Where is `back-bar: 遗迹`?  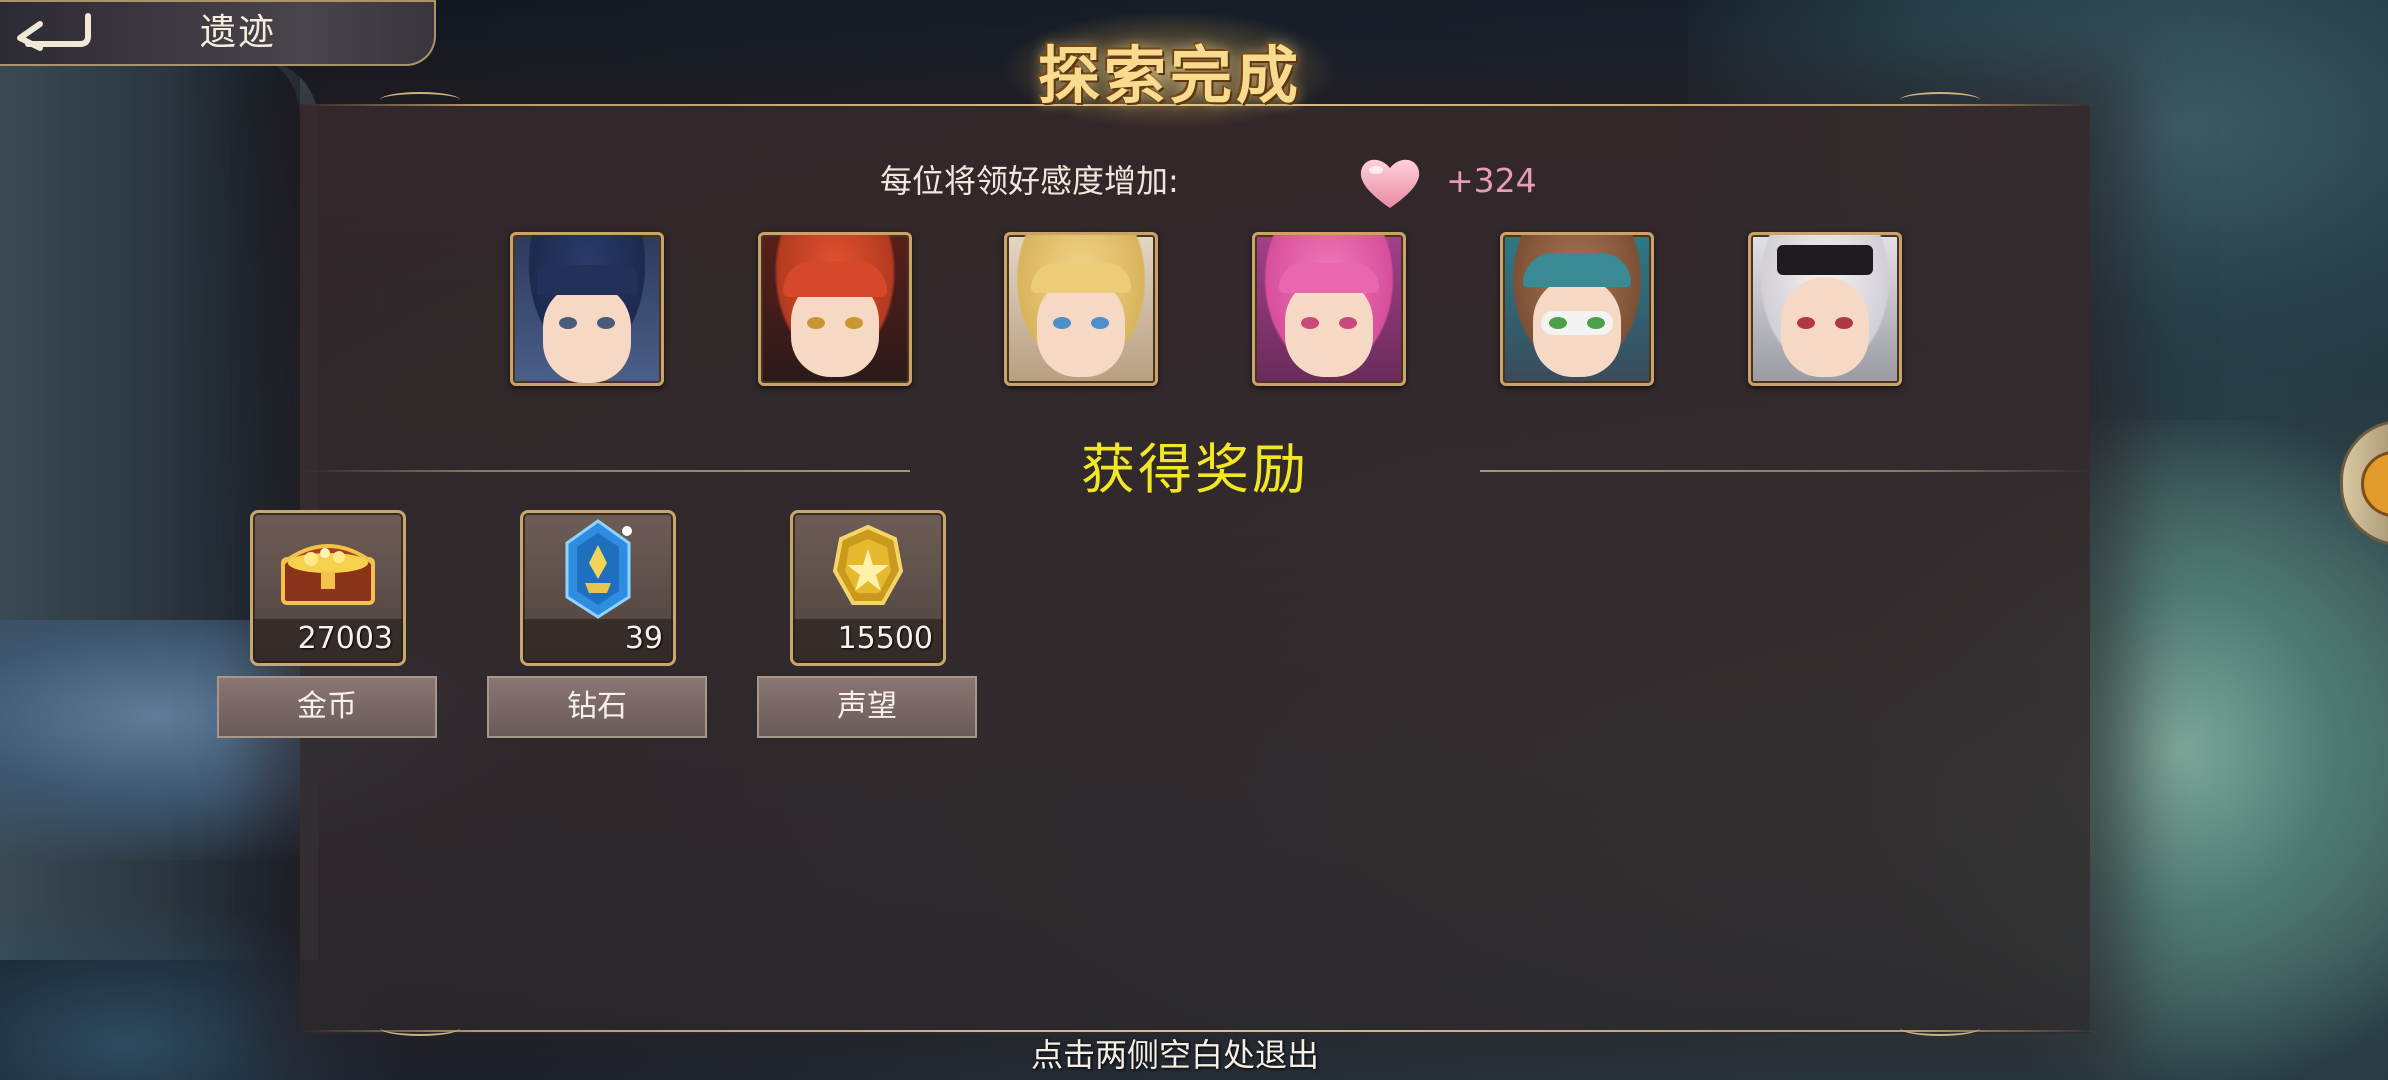
back-bar: 遗迹 is located at coordinates (218, 33).